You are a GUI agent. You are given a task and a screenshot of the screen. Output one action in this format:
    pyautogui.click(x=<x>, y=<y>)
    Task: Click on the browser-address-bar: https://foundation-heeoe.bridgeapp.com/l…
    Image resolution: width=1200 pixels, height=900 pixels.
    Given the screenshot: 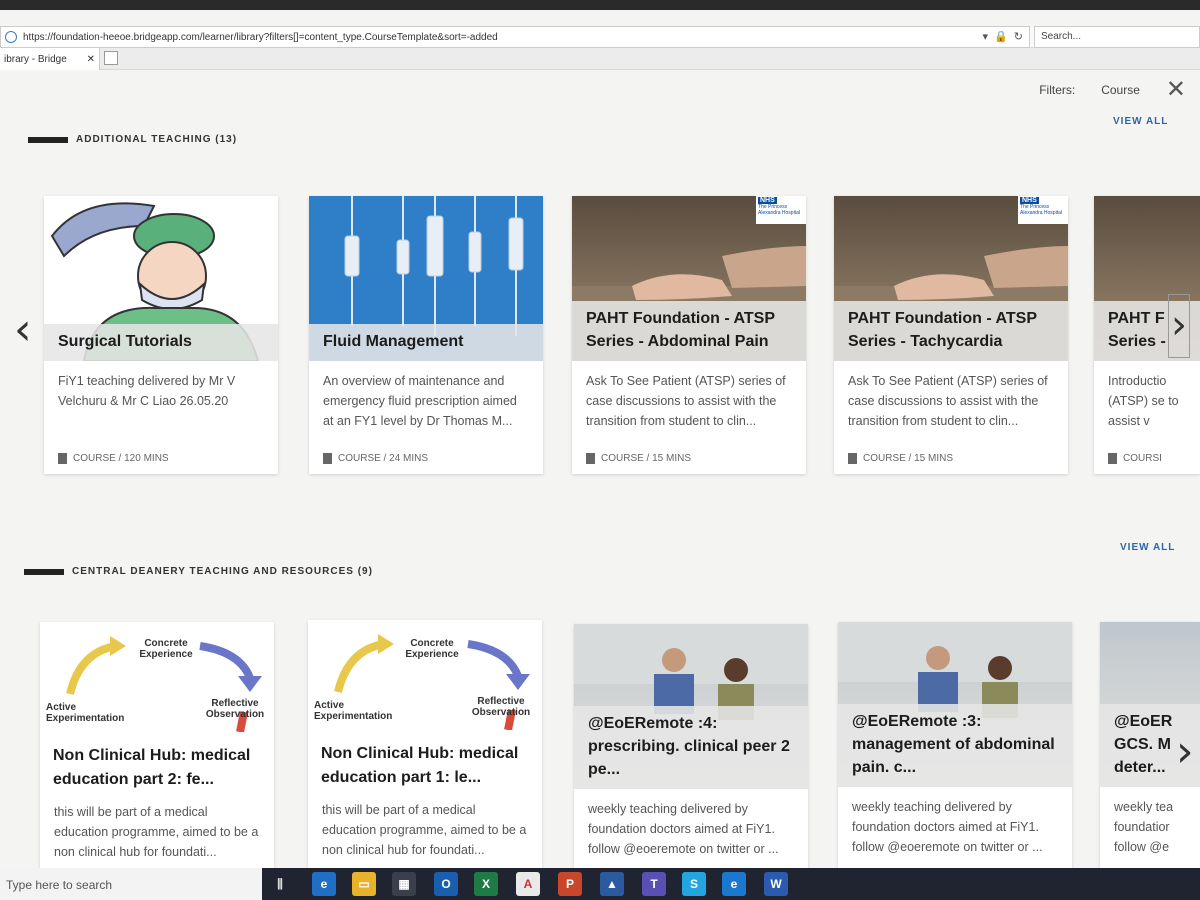 What is the action you would take?
    pyautogui.click(x=600, y=37)
    